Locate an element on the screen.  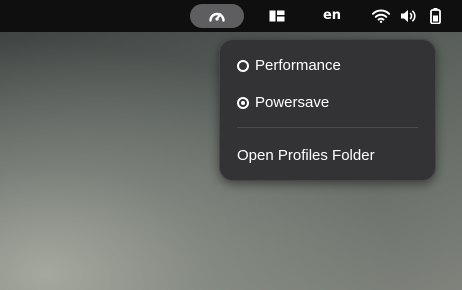
menu-separator is located at coordinates (327, 127).